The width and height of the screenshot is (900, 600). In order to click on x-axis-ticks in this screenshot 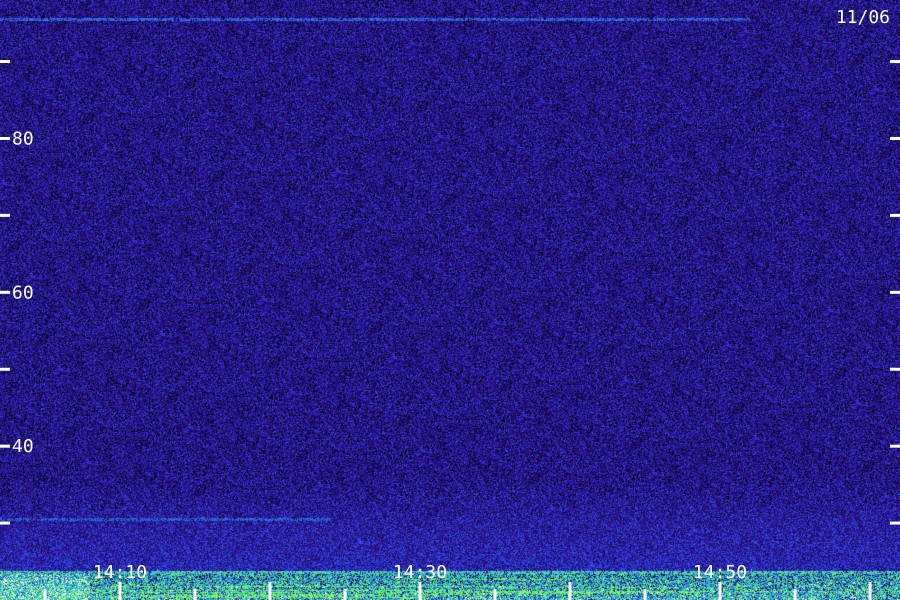, I will do `click(457, 591)`.